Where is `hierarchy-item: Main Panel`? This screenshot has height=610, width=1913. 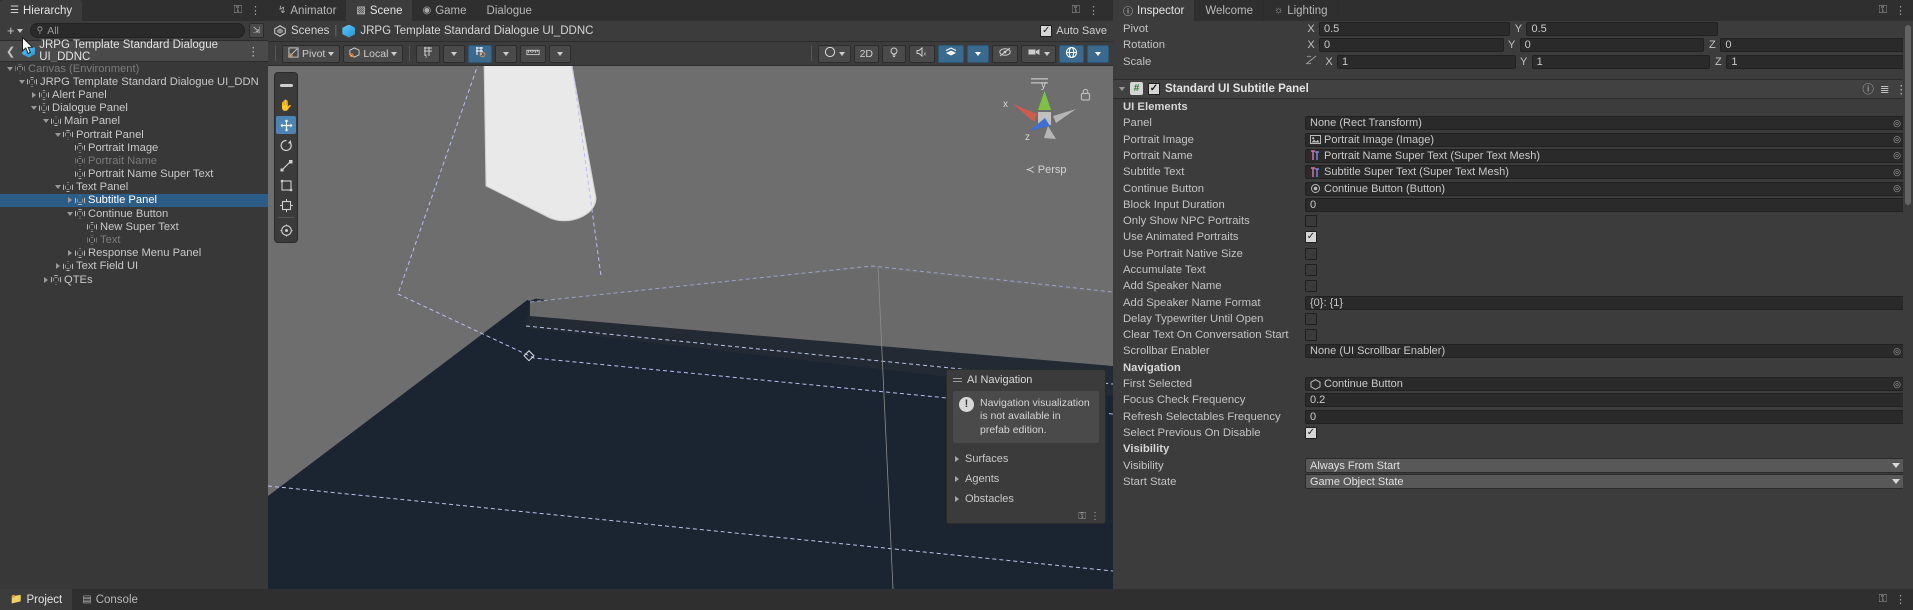
hierarchy-item: Main Panel is located at coordinates (134, 121).